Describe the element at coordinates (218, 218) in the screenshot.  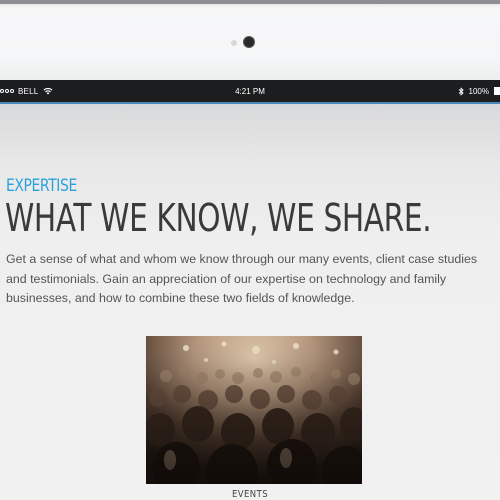
I see `page-title: WHAT WE KNOW, WE SHARE.` at that location.